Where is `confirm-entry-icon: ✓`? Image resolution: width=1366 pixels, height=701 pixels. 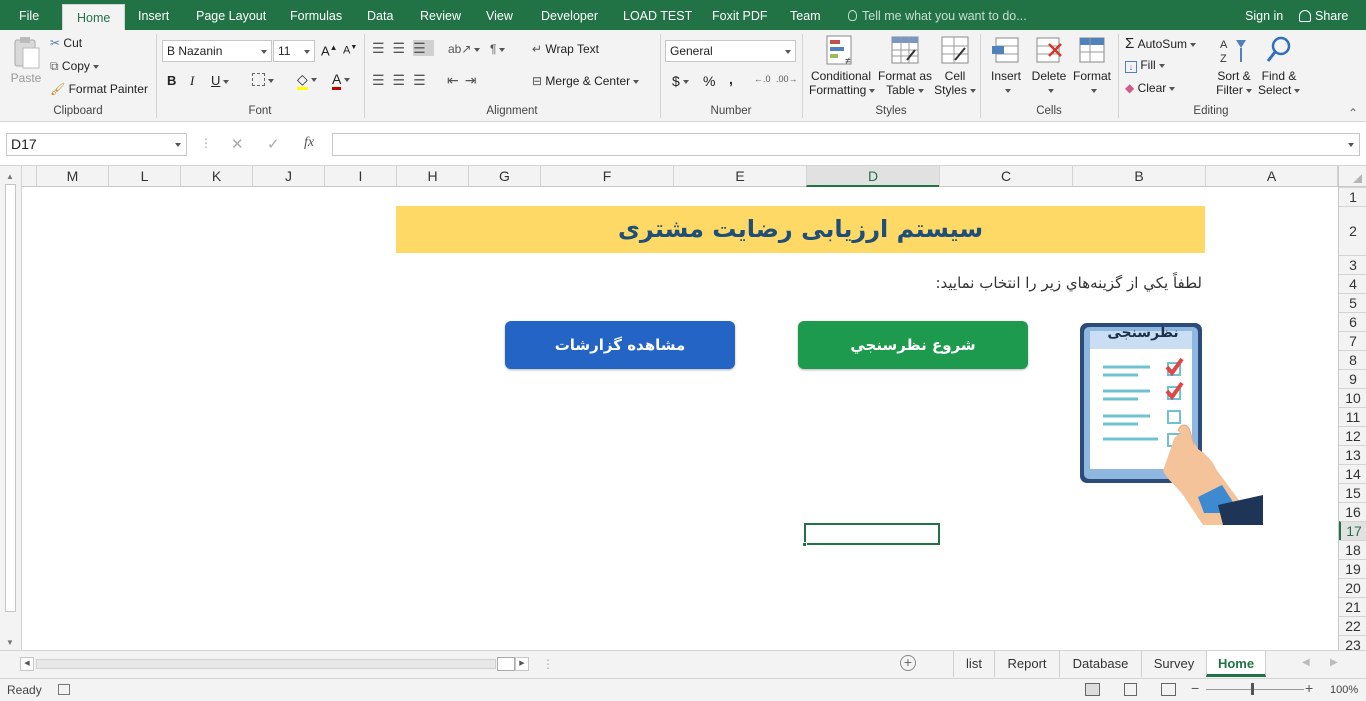
confirm-entry-icon: ✓ is located at coordinates (273, 144).